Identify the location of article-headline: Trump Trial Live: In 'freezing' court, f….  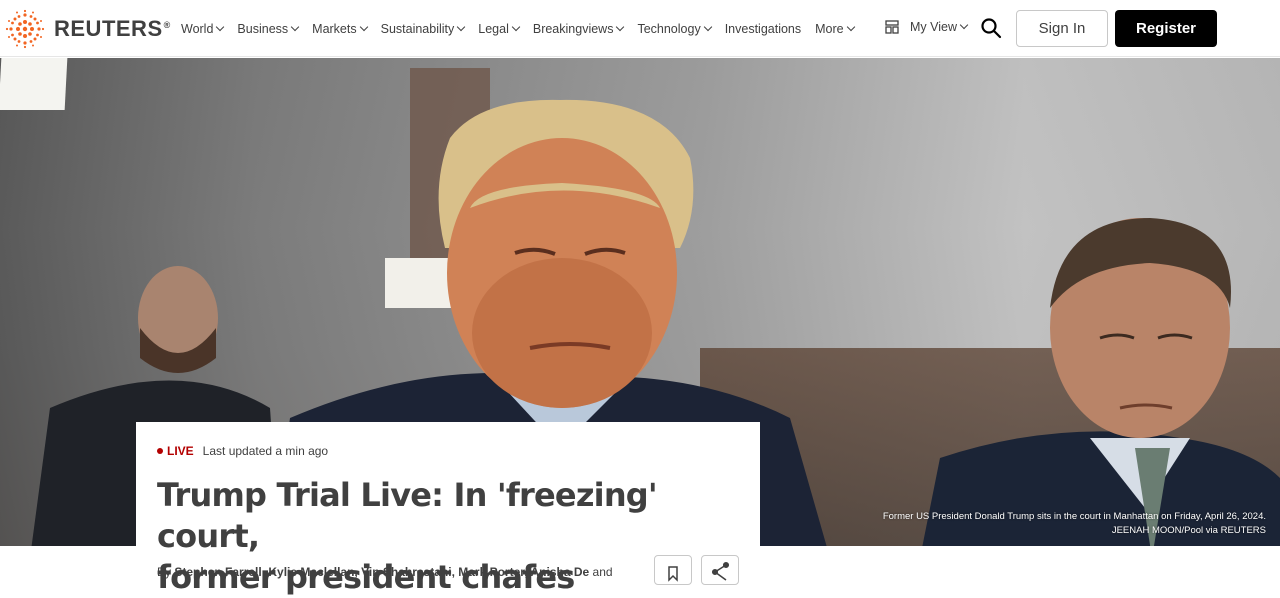
(447, 536).